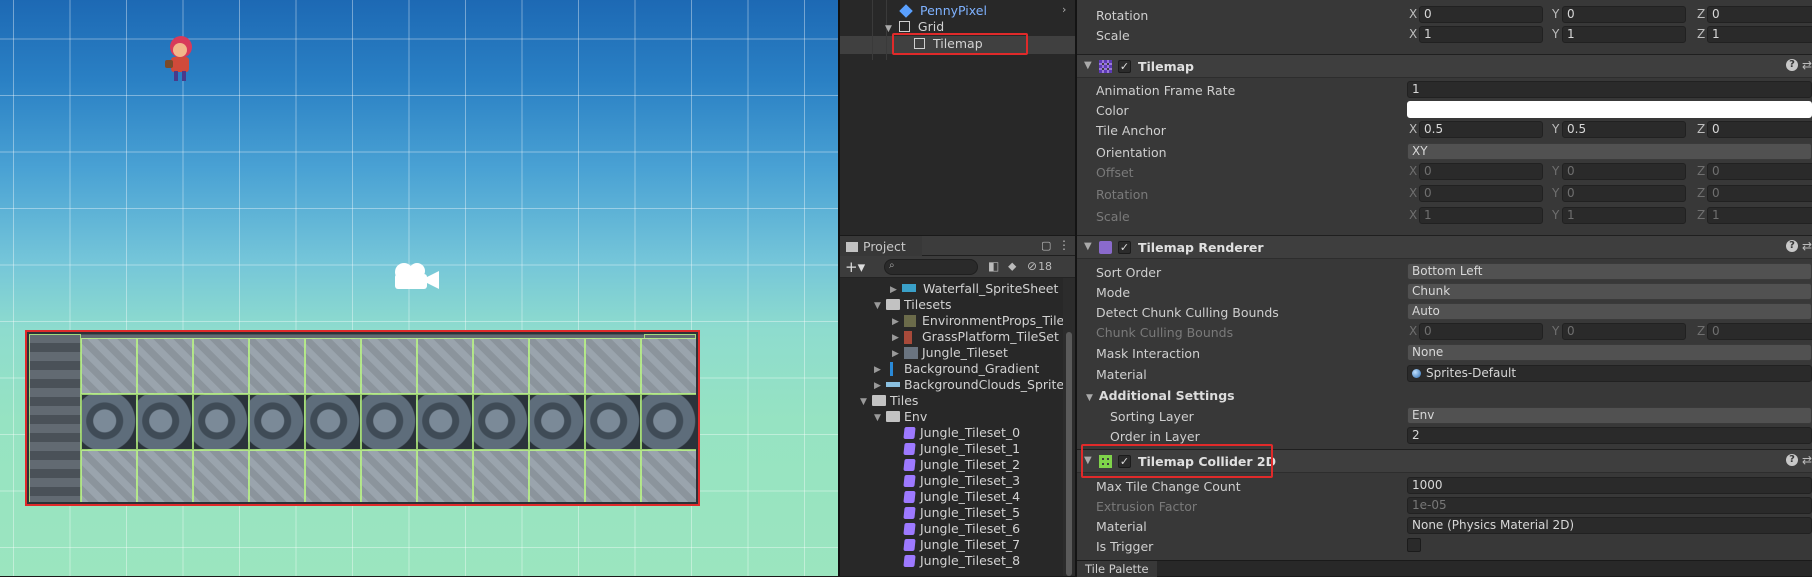 Image resolution: width=1812 pixels, height=577 pixels. Describe the element at coordinates (1609, 435) in the screenshot. I see `order-in-layer-input: 2` at that location.